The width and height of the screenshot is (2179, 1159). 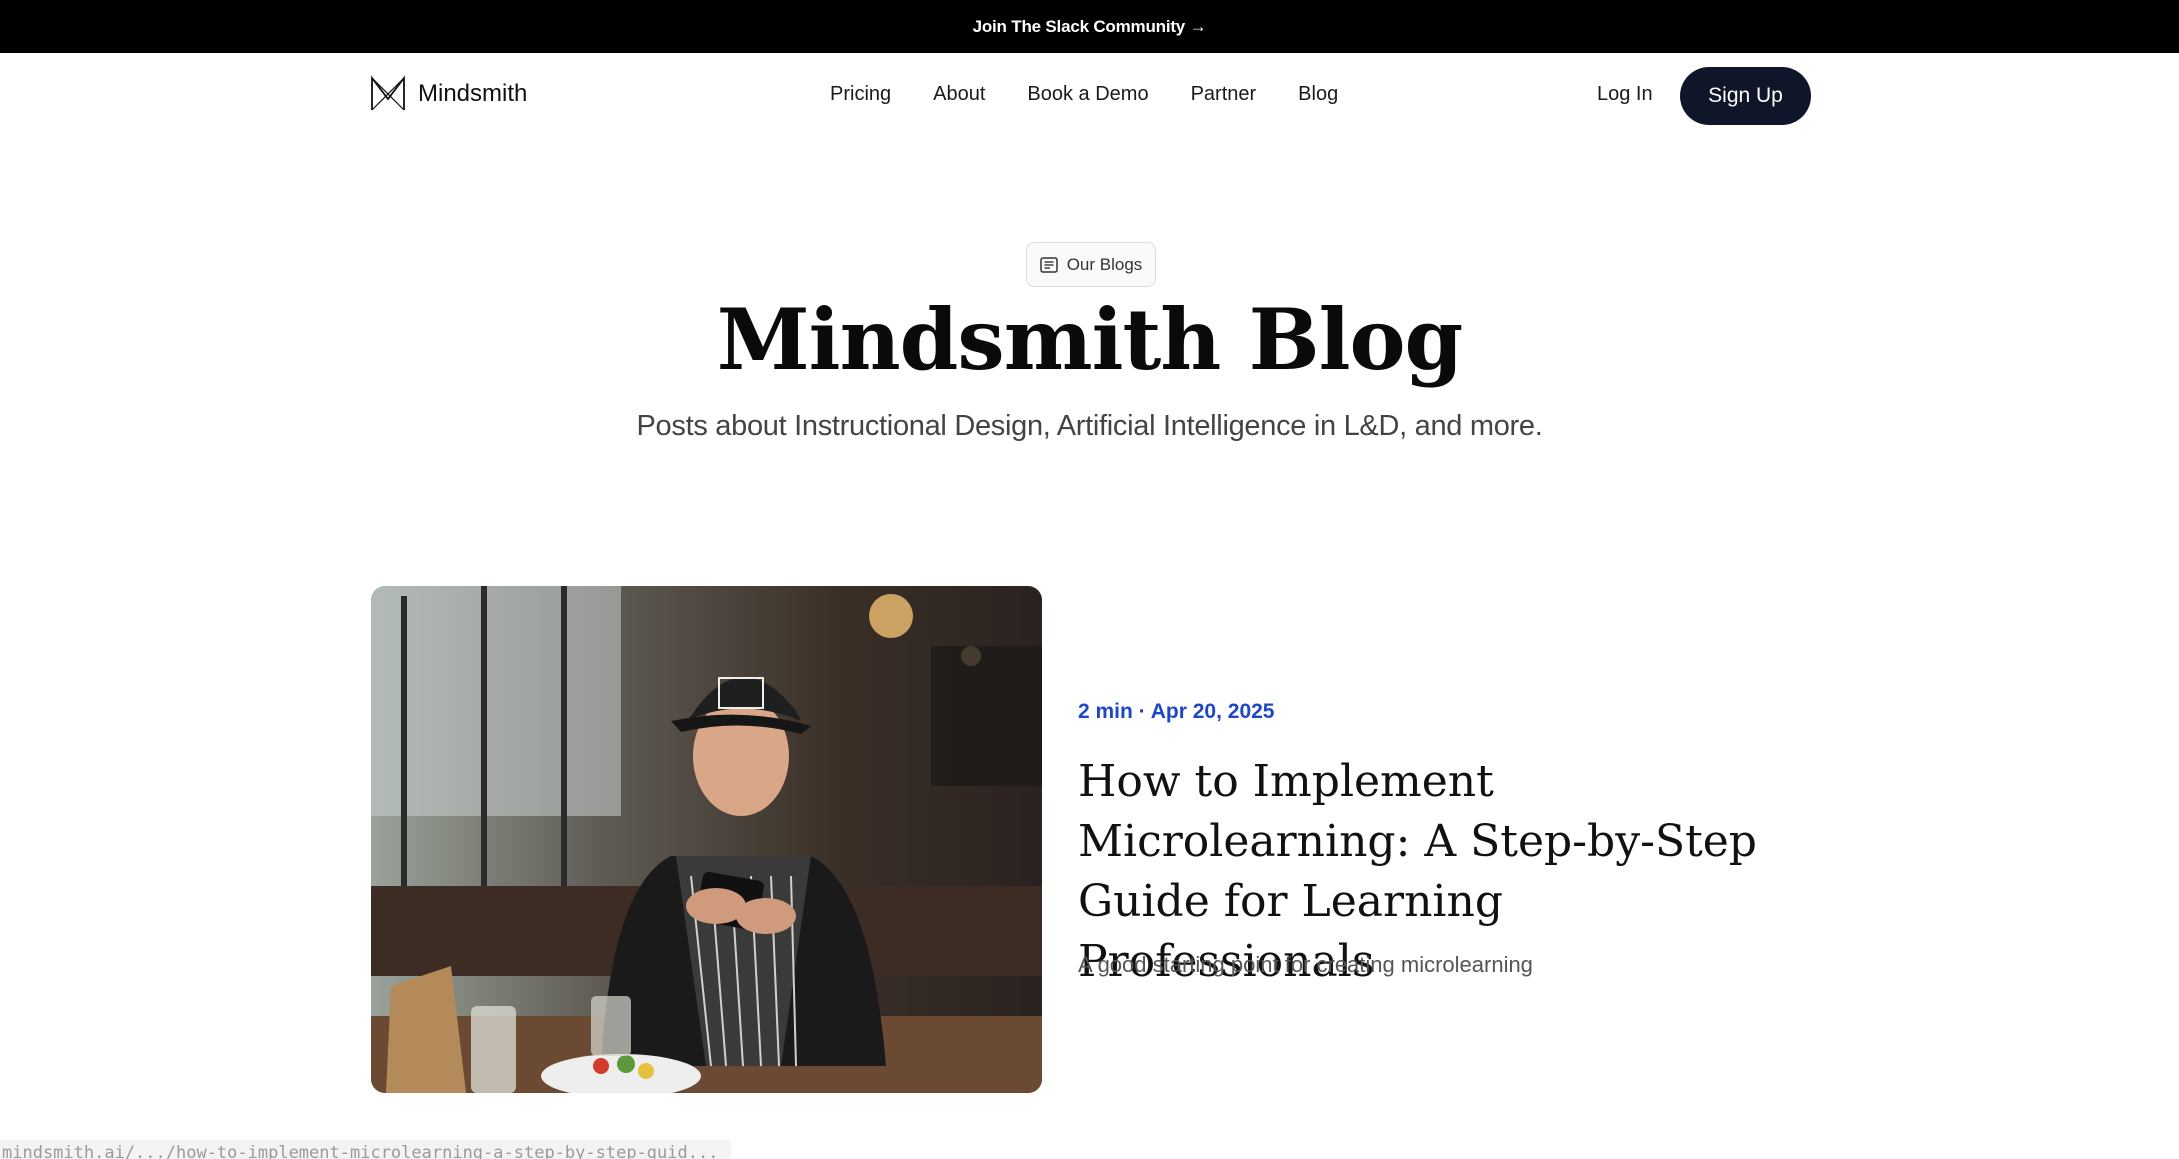 What do you see at coordinates (860, 94) in the screenshot?
I see `nav-link-pricing: Pricing` at bounding box center [860, 94].